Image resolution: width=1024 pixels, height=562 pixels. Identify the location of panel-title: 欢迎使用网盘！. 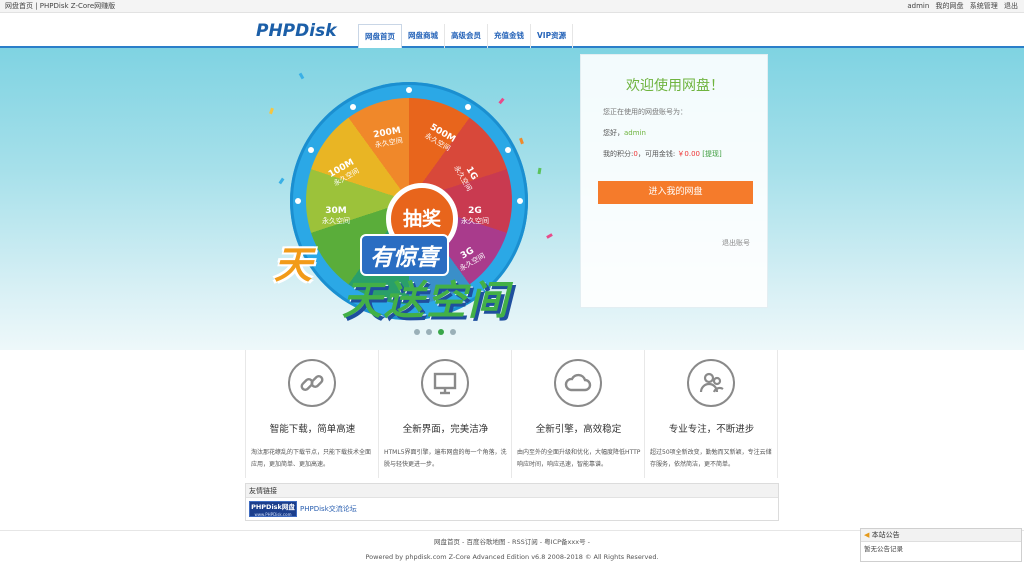
(675, 86).